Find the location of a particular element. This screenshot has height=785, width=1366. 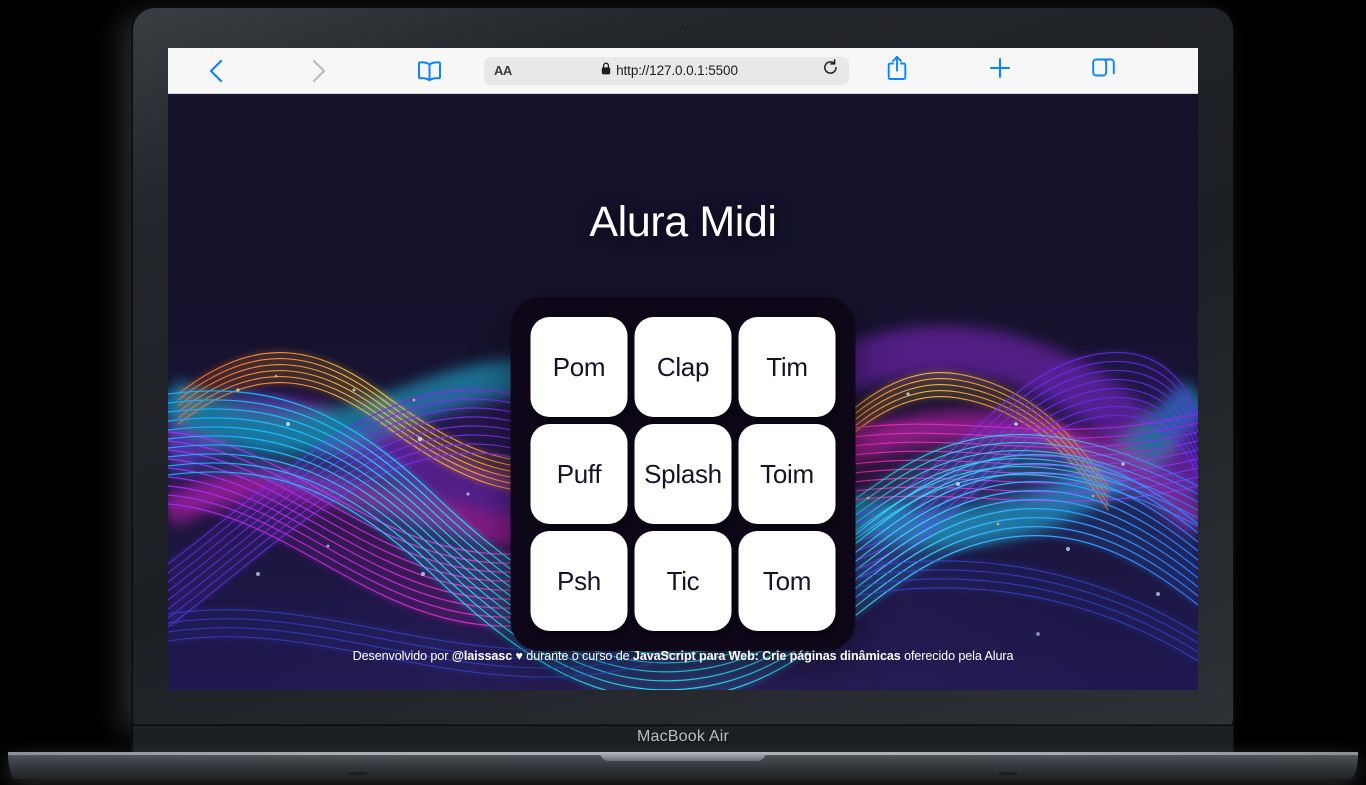

tabs-overview-button is located at coordinates (1103, 71).